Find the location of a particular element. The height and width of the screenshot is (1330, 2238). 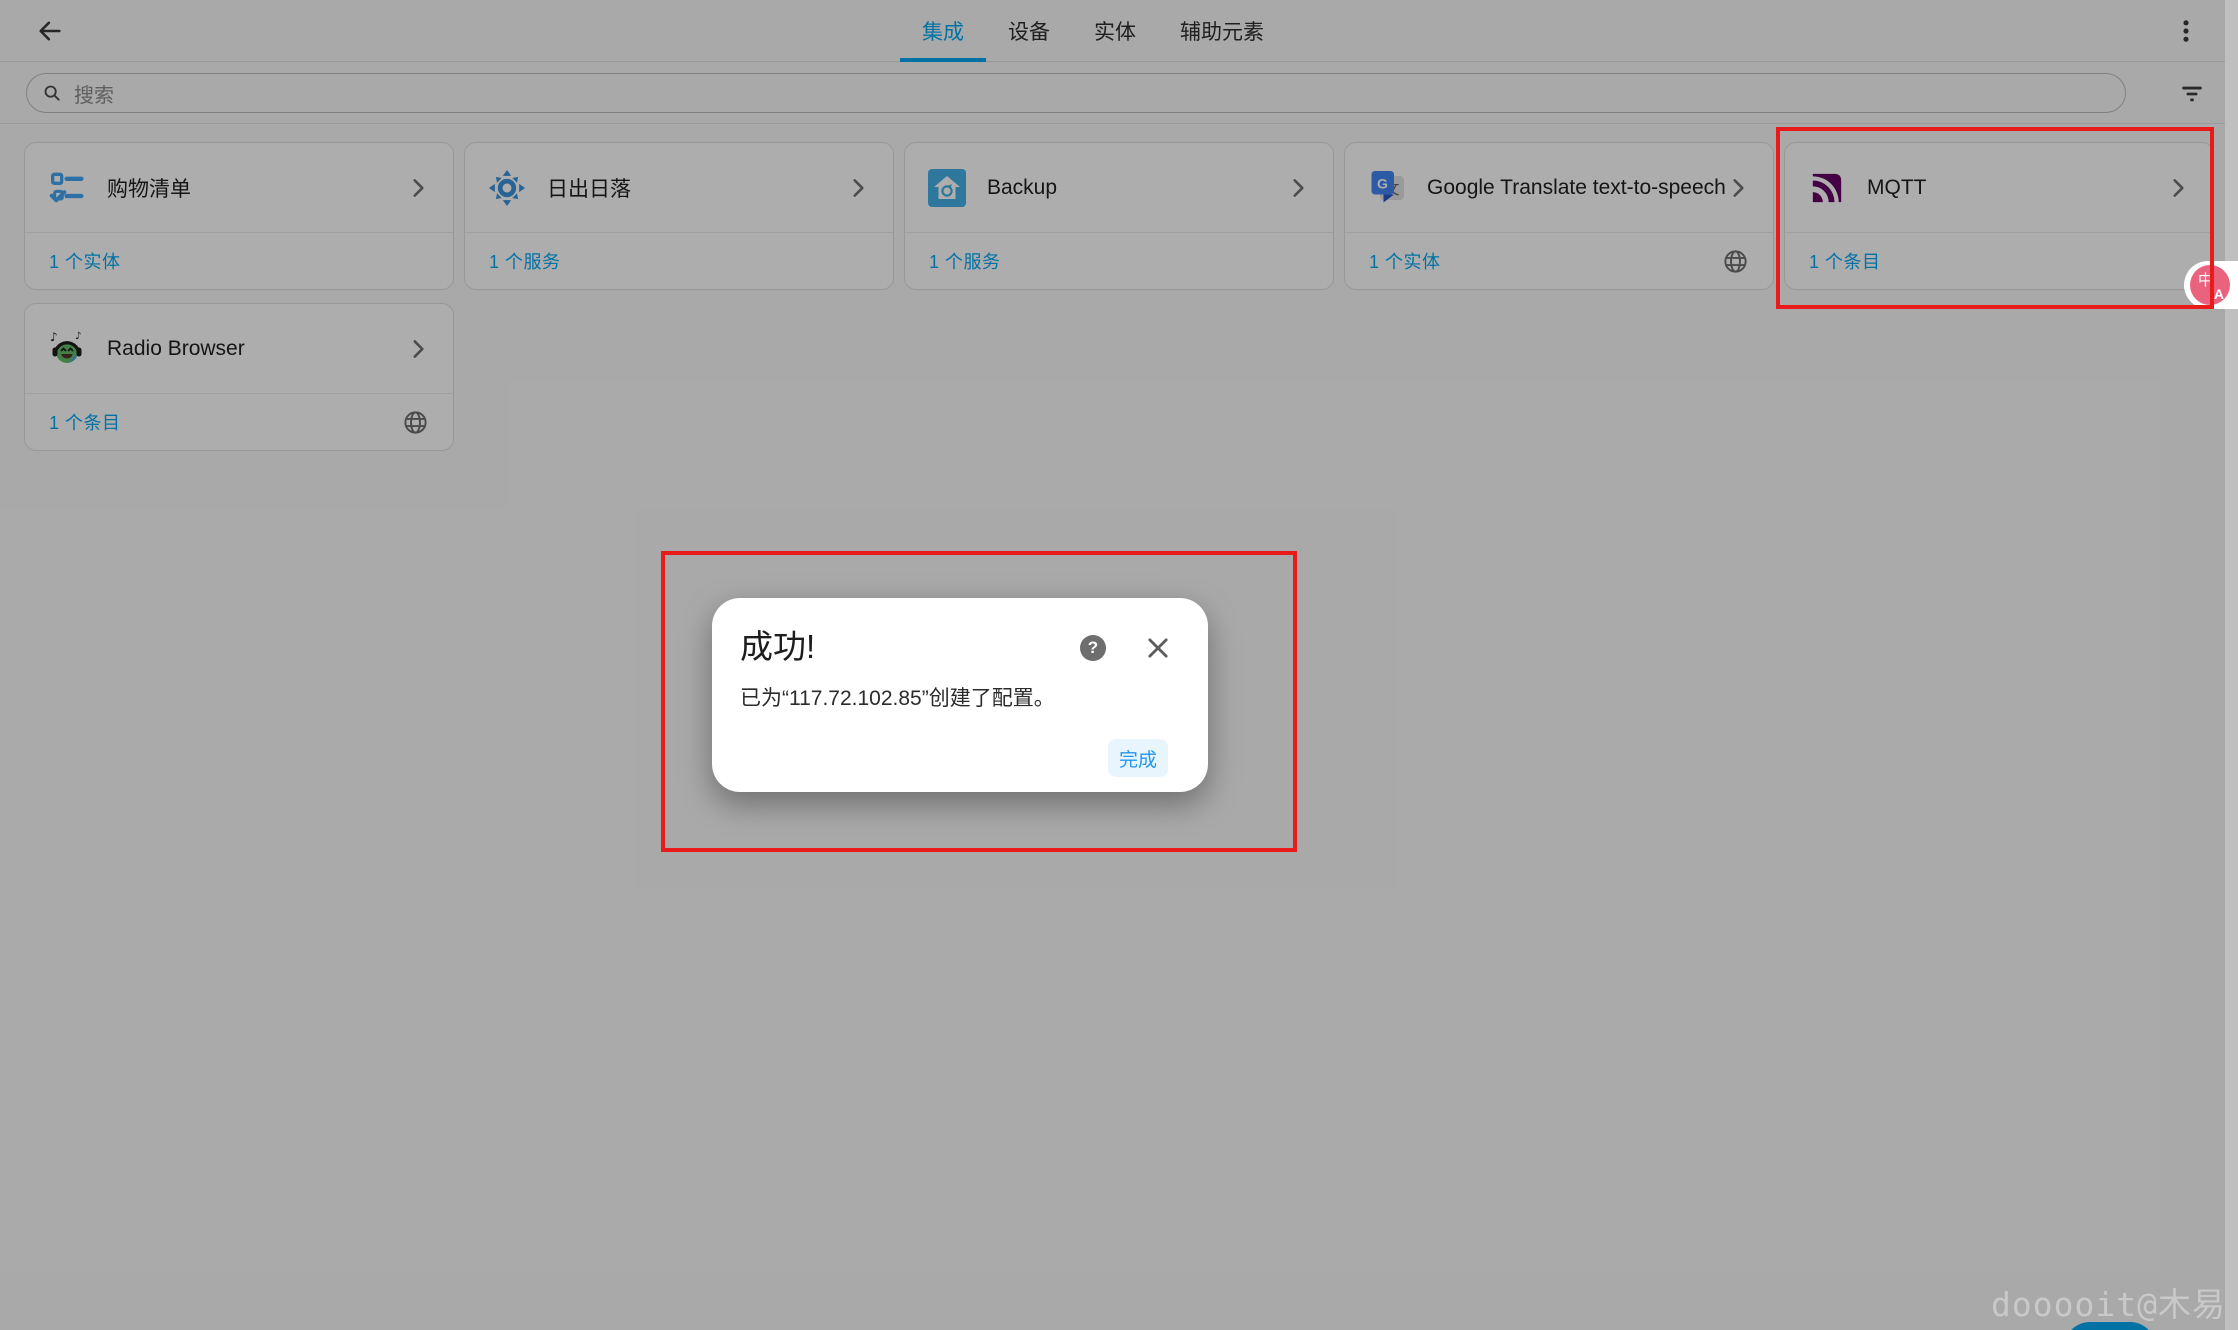

help-glyph: ? is located at coordinates (1093, 647).